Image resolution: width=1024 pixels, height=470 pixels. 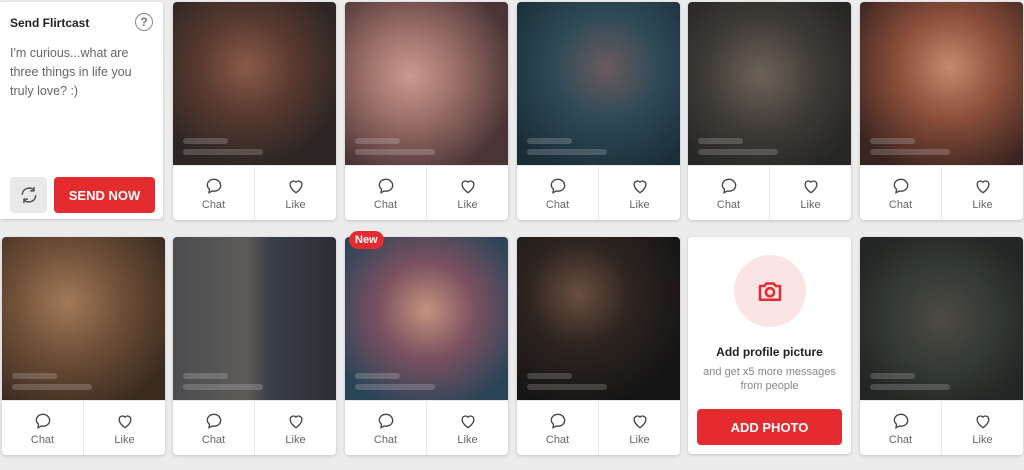 What do you see at coordinates (769, 427) in the screenshot?
I see `add-photo-button: ADD PHOTO` at bounding box center [769, 427].